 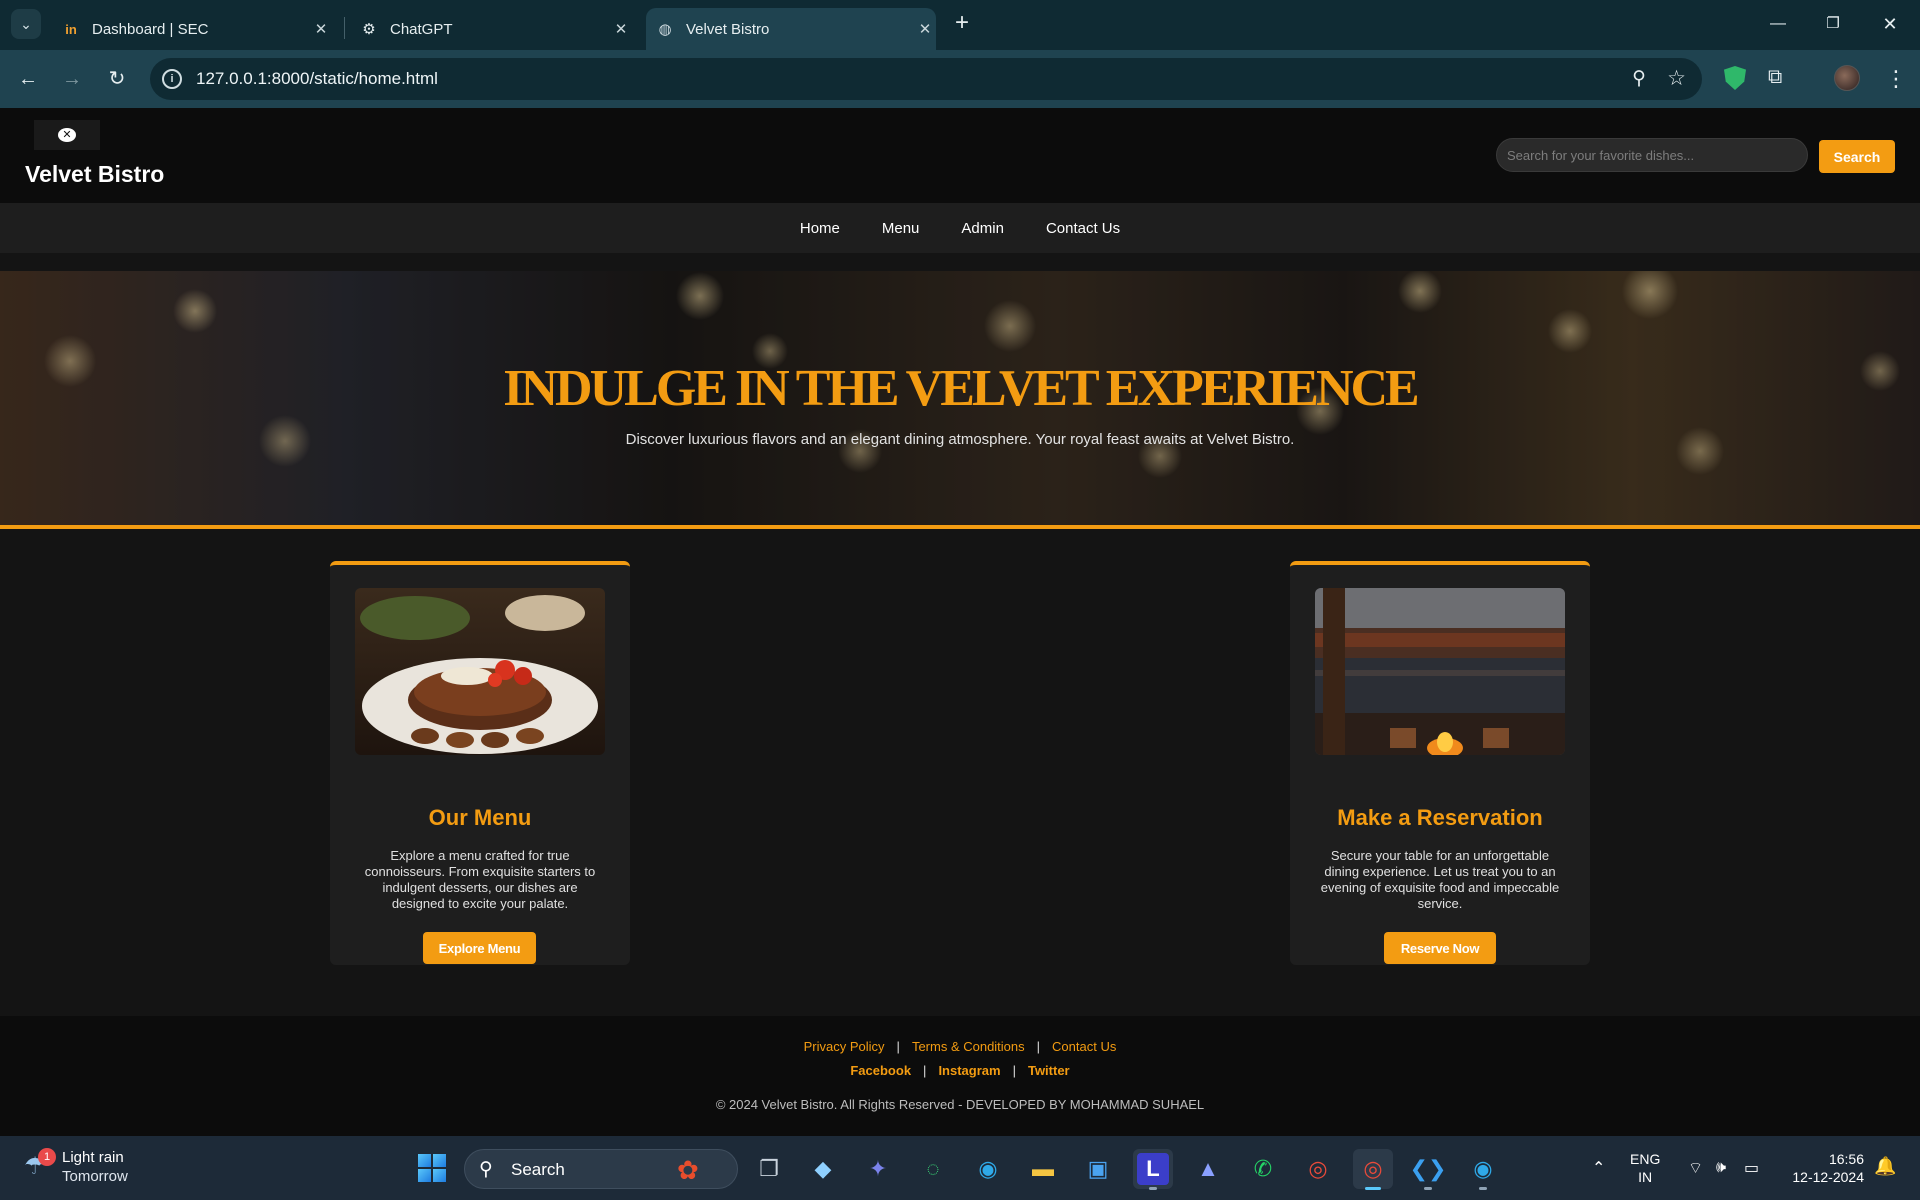 What do you see at coordinates (1847, 78) in the screenshot?
I see `profile-avatar` at bounding box center [1847, 78].